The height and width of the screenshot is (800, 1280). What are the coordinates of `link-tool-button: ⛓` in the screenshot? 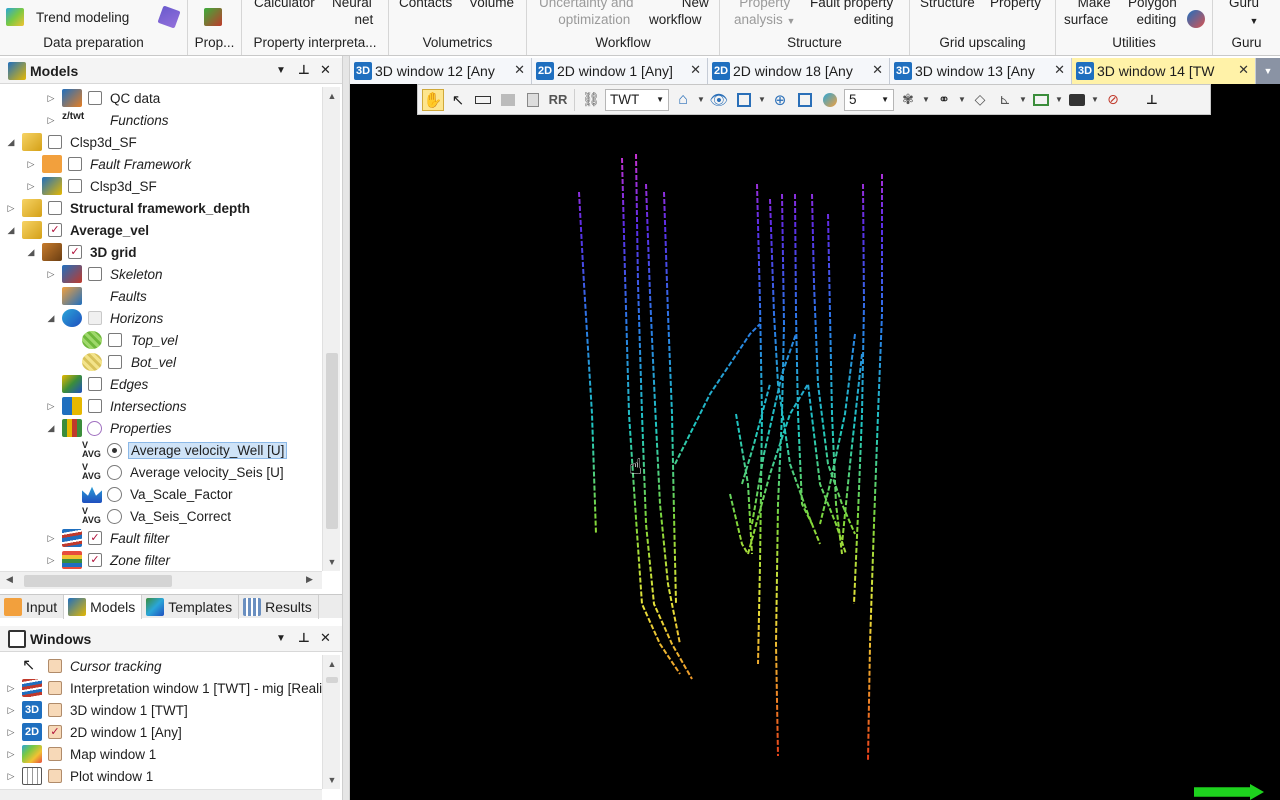 It's located at (591, 100).